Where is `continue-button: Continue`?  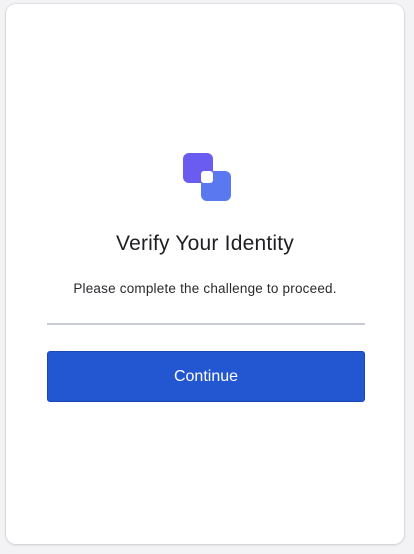
continue-button: Continue is located at coordinates (206, 376).